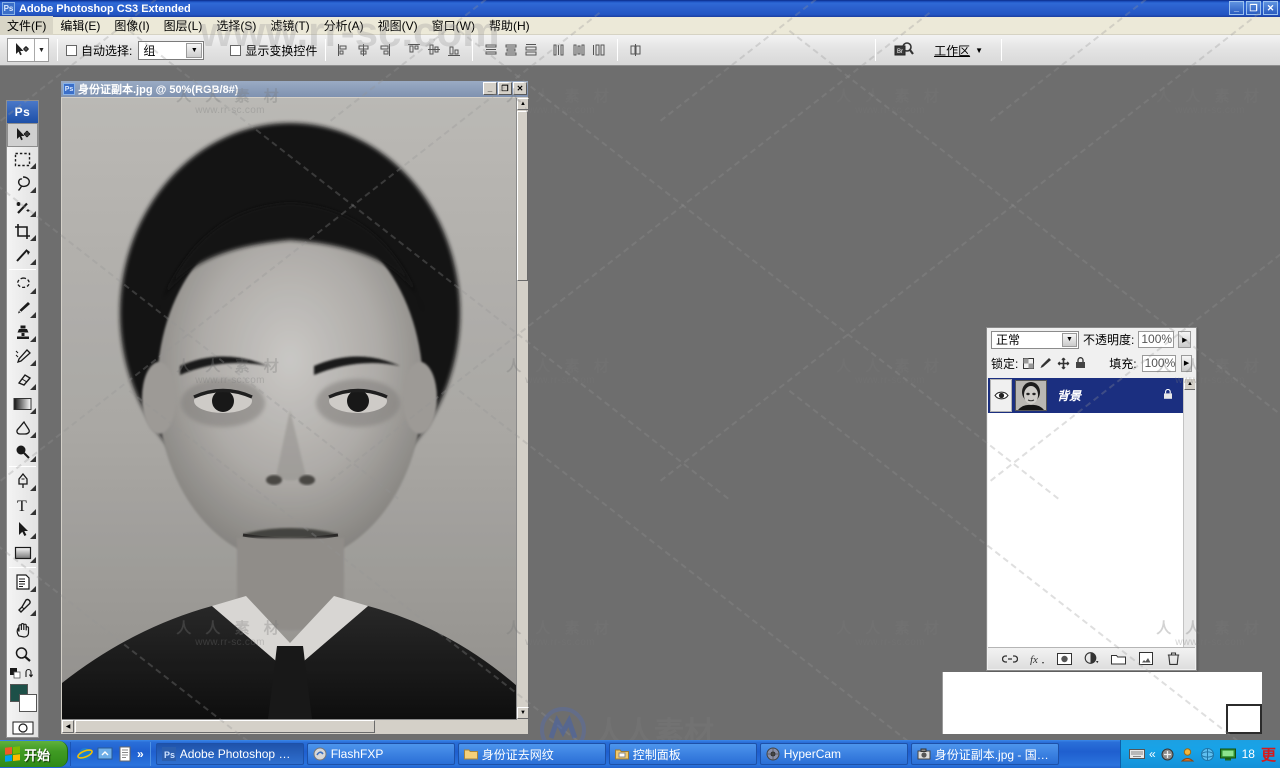 The image size is (1280, 768). Describe the element at coordinates (22, 404) in the screenshot. I see `tool-gradient` at that location.